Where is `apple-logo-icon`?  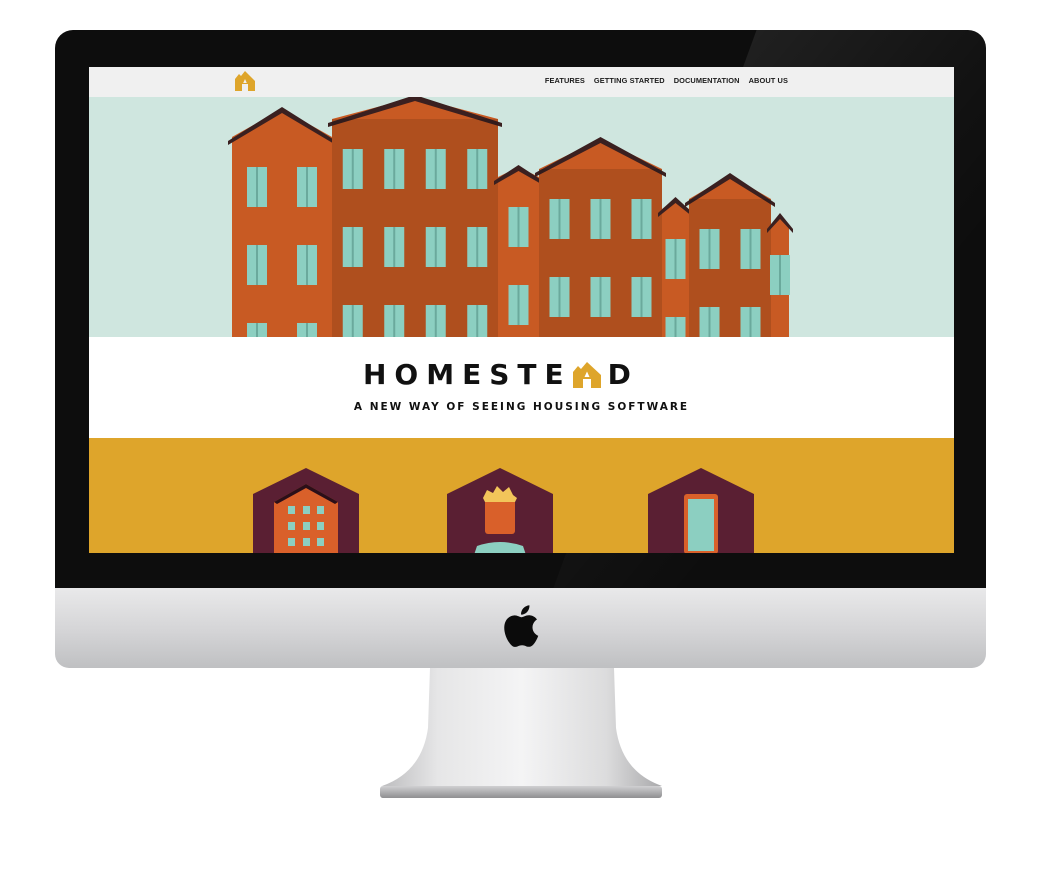 apple-logo-icon is located at coordinates (521, 626).